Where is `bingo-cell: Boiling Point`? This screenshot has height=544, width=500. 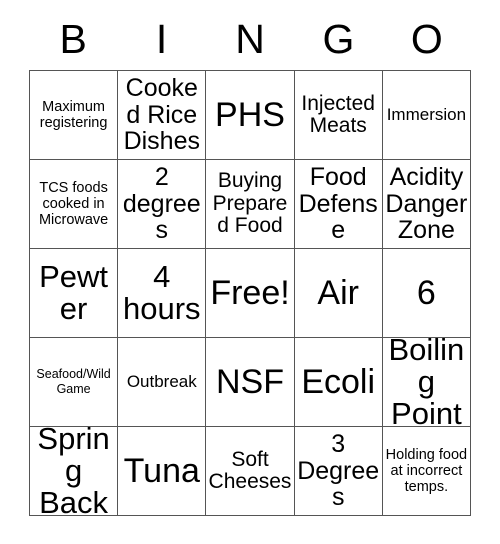
bingo-cell: Boiling Point is located at coordinates (426, 382).